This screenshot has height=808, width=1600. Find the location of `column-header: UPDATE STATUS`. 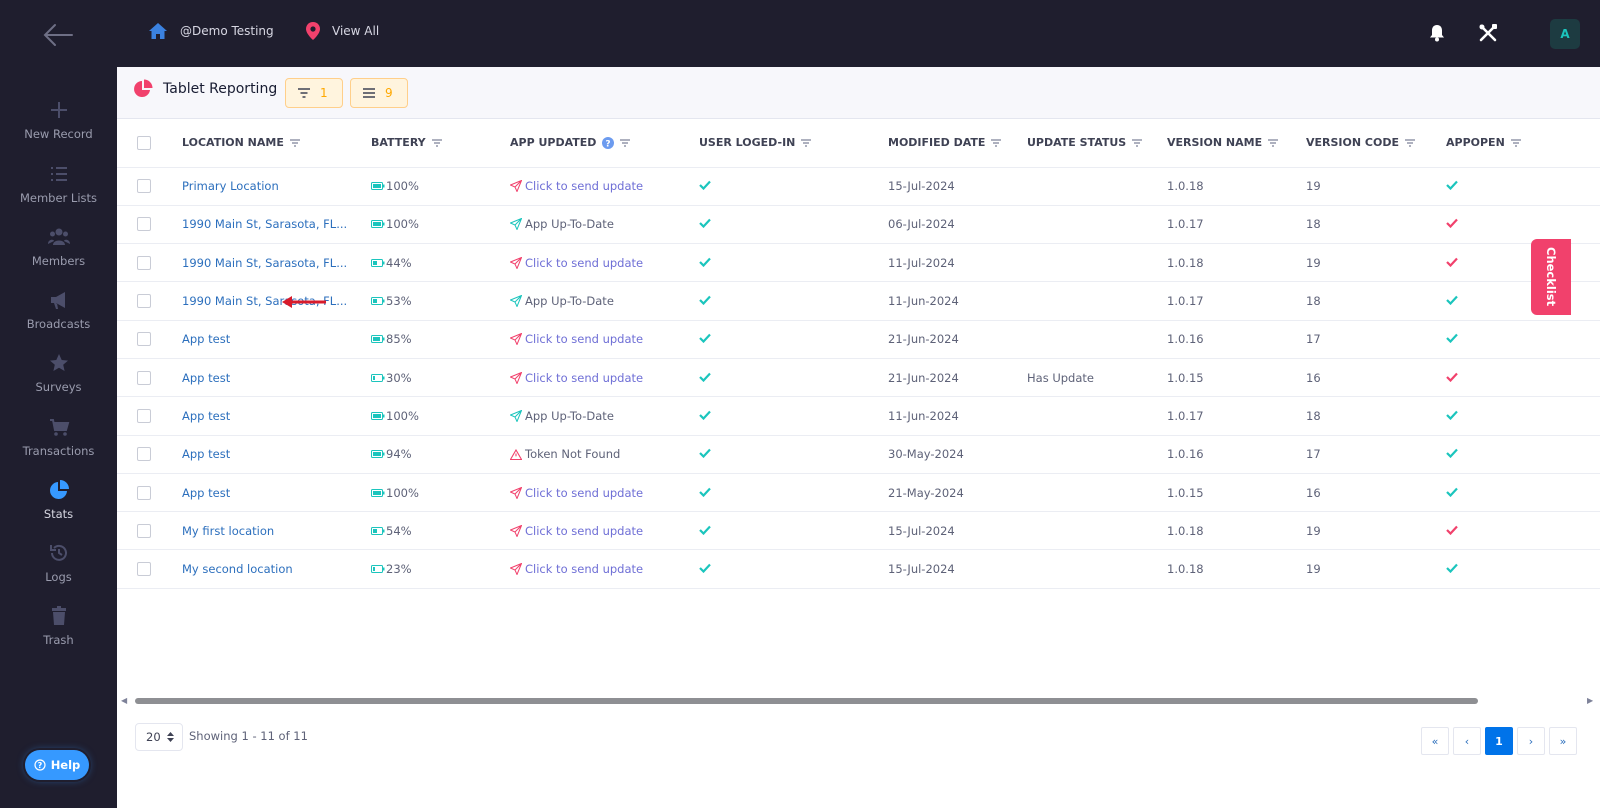

column-header: UPDATE STATUS is located at coordinates (1097, 143).